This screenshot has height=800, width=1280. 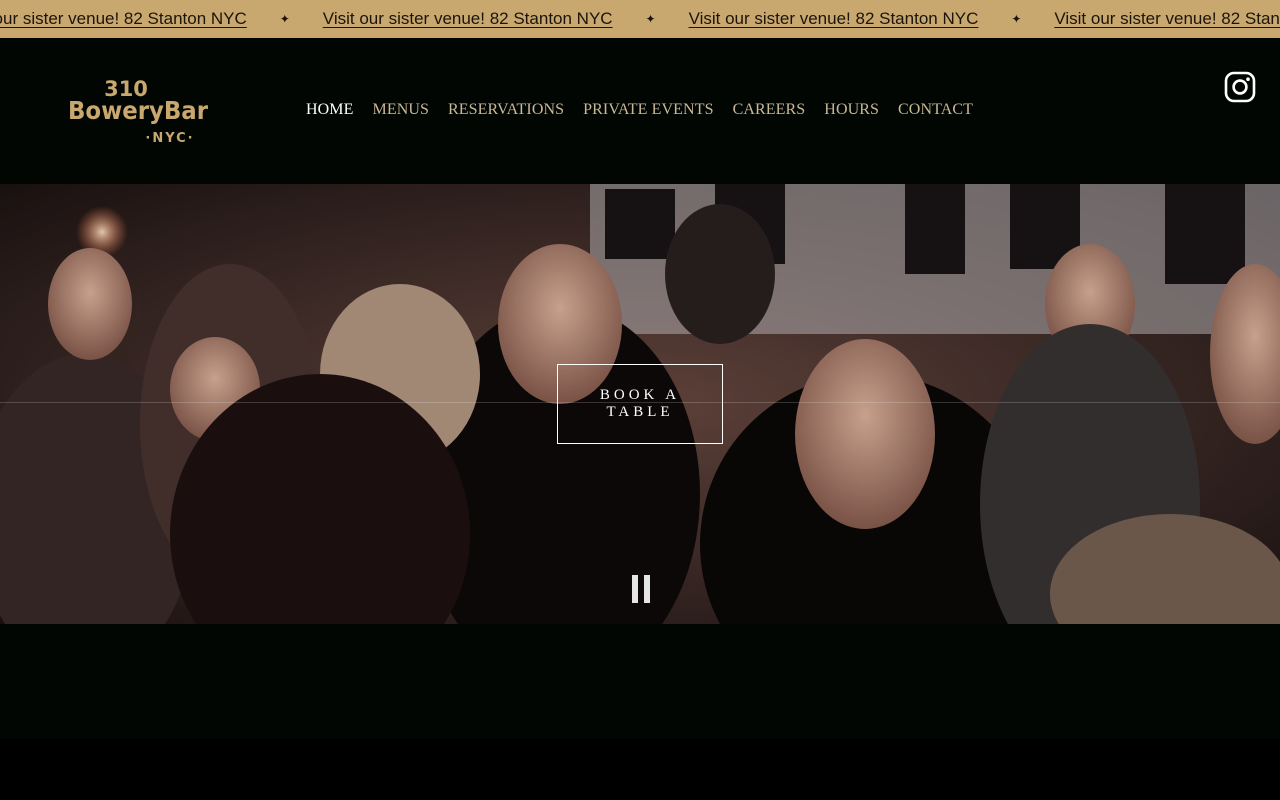 What do you see at coordinates (506, 110) in the screenshot?
I see `nav-reservations: RESERVATIONS` at bounding box center [506, 110].